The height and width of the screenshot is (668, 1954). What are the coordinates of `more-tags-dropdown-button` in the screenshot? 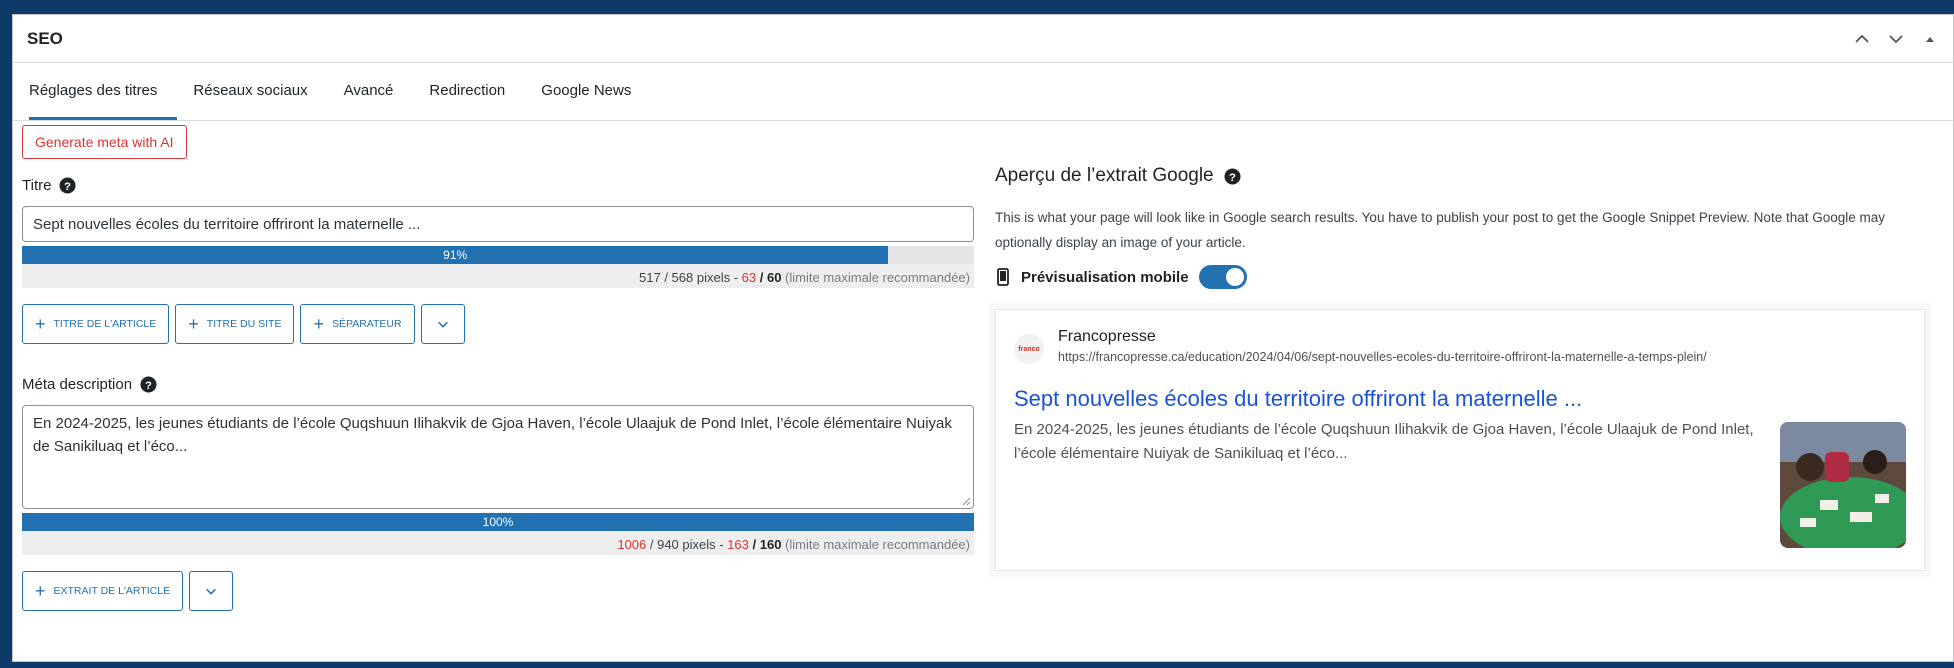 It's located at (442, 324).